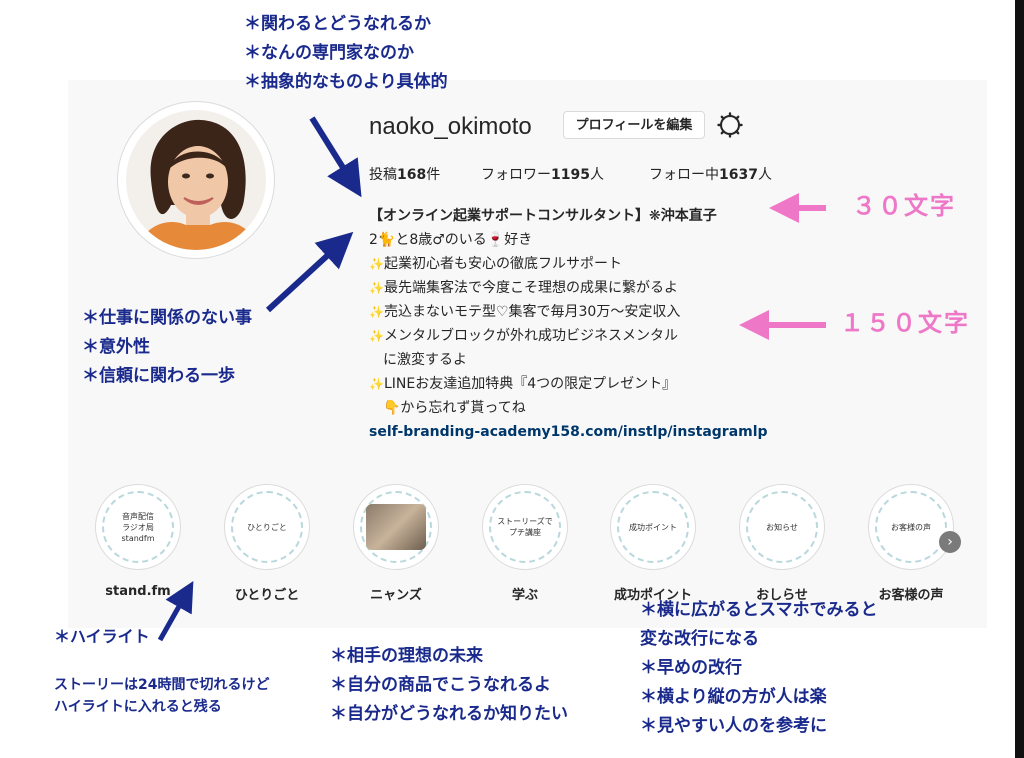 Image resolution: width=1024 pixels, height=758 pixels. Describe the element at coordinates (116, 347) in the screenshot. I see `note-line: ＊意外性` at that location.